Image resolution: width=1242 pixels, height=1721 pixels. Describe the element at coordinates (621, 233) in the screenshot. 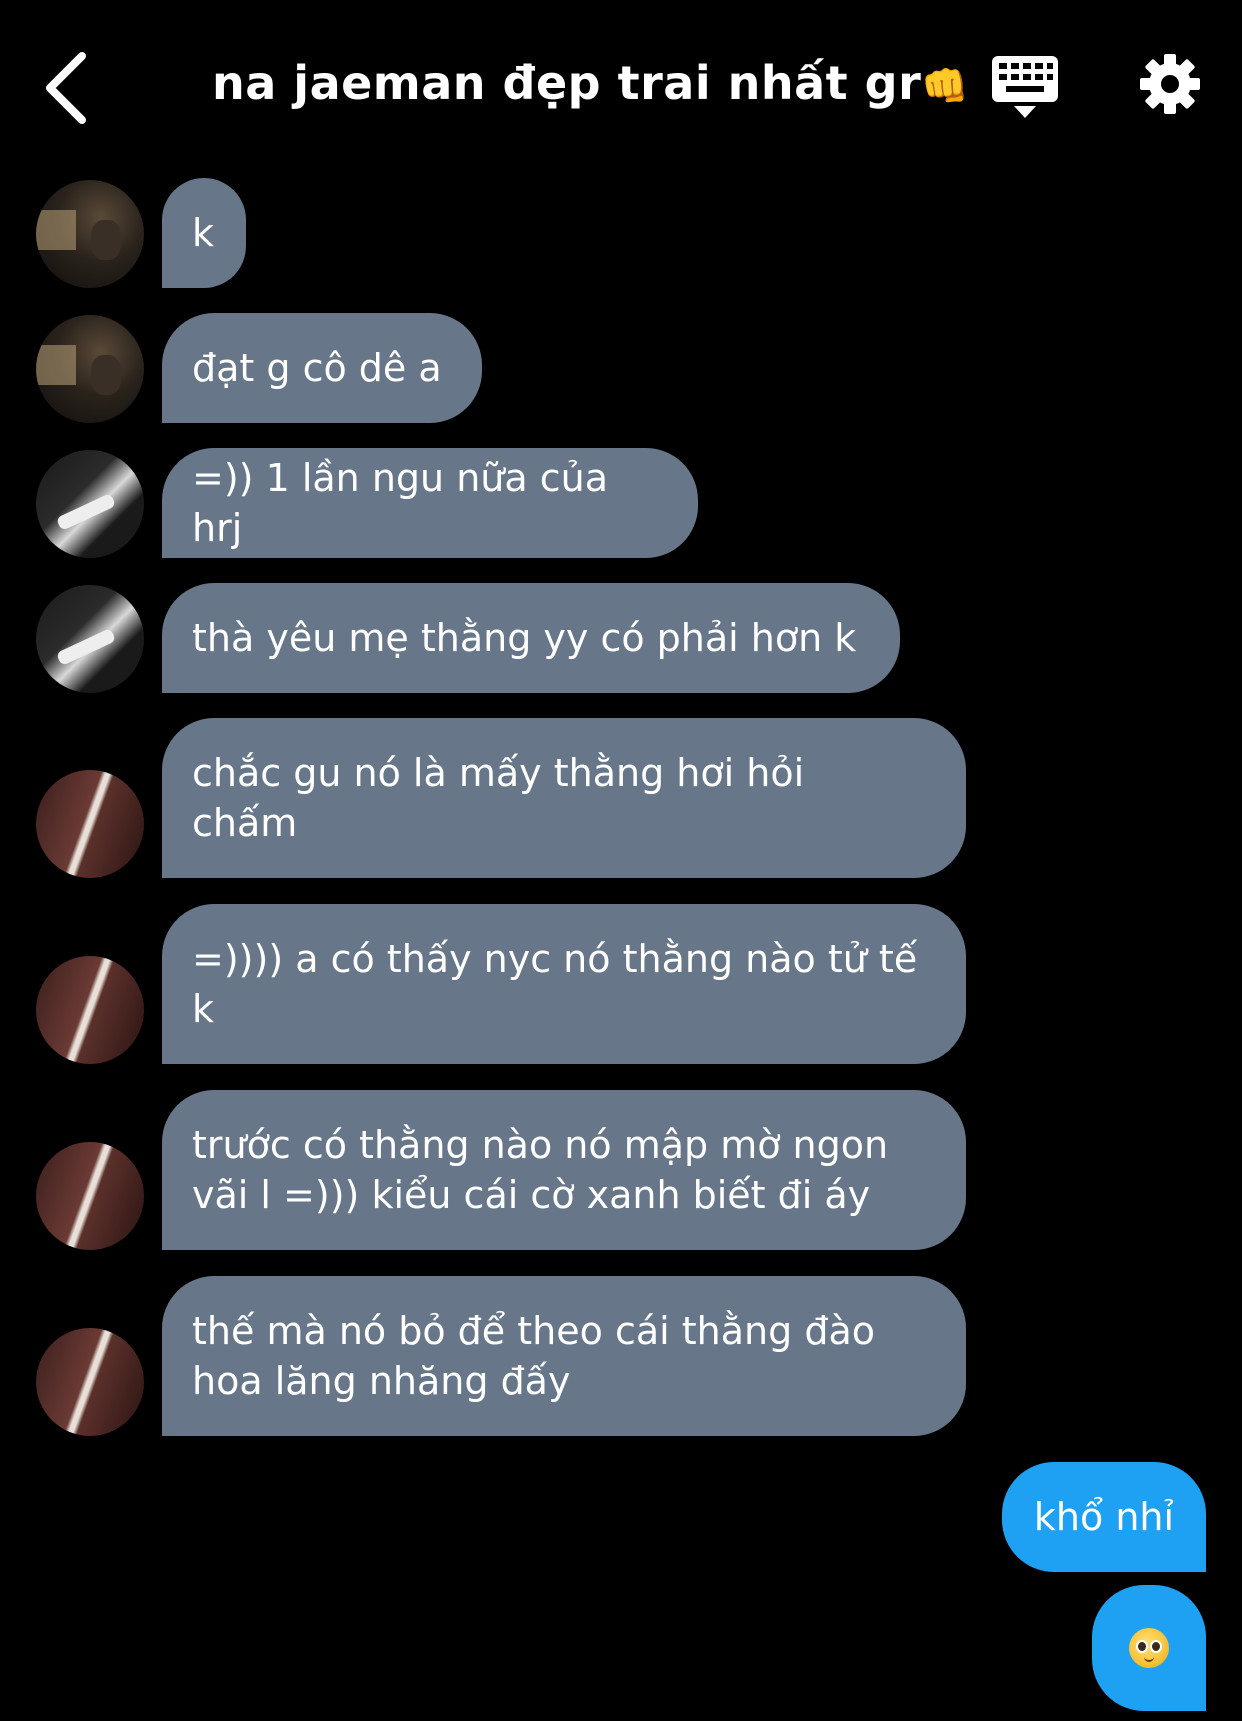

I see `message-row: k` at that location.